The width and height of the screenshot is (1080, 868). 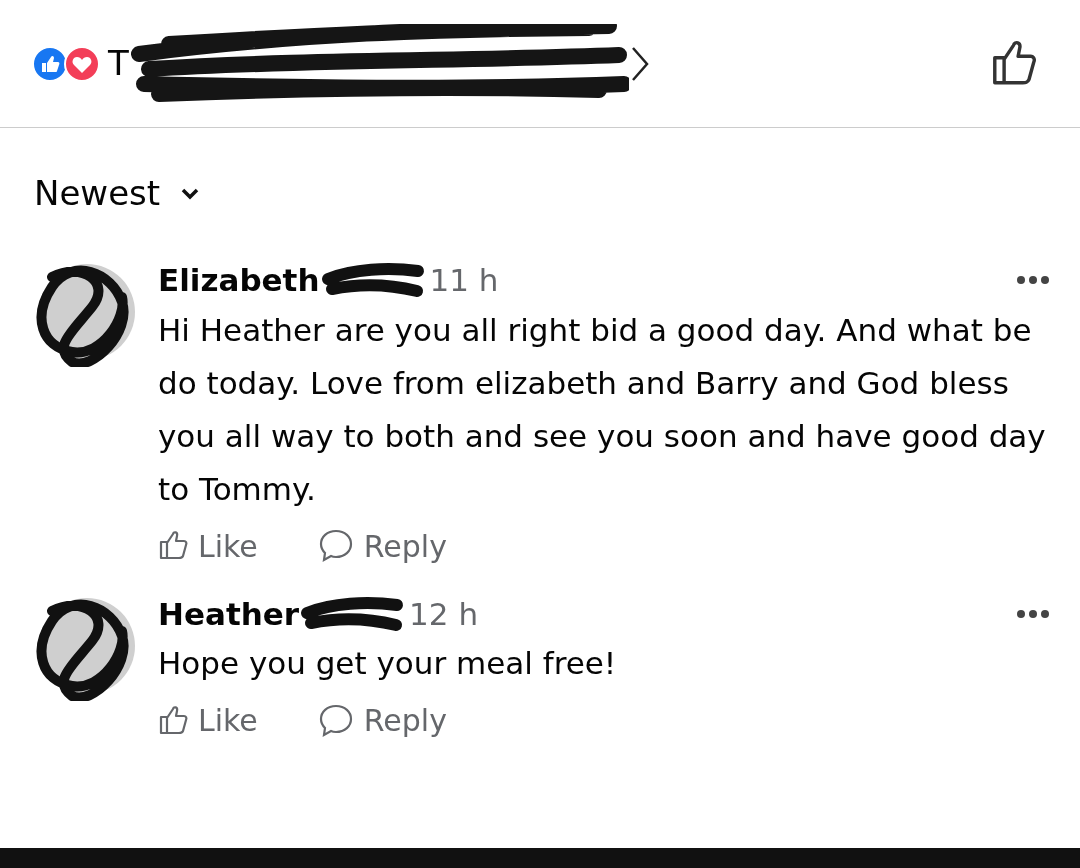 I want to click on like-reaction-icon, so click(x=50, y=63).